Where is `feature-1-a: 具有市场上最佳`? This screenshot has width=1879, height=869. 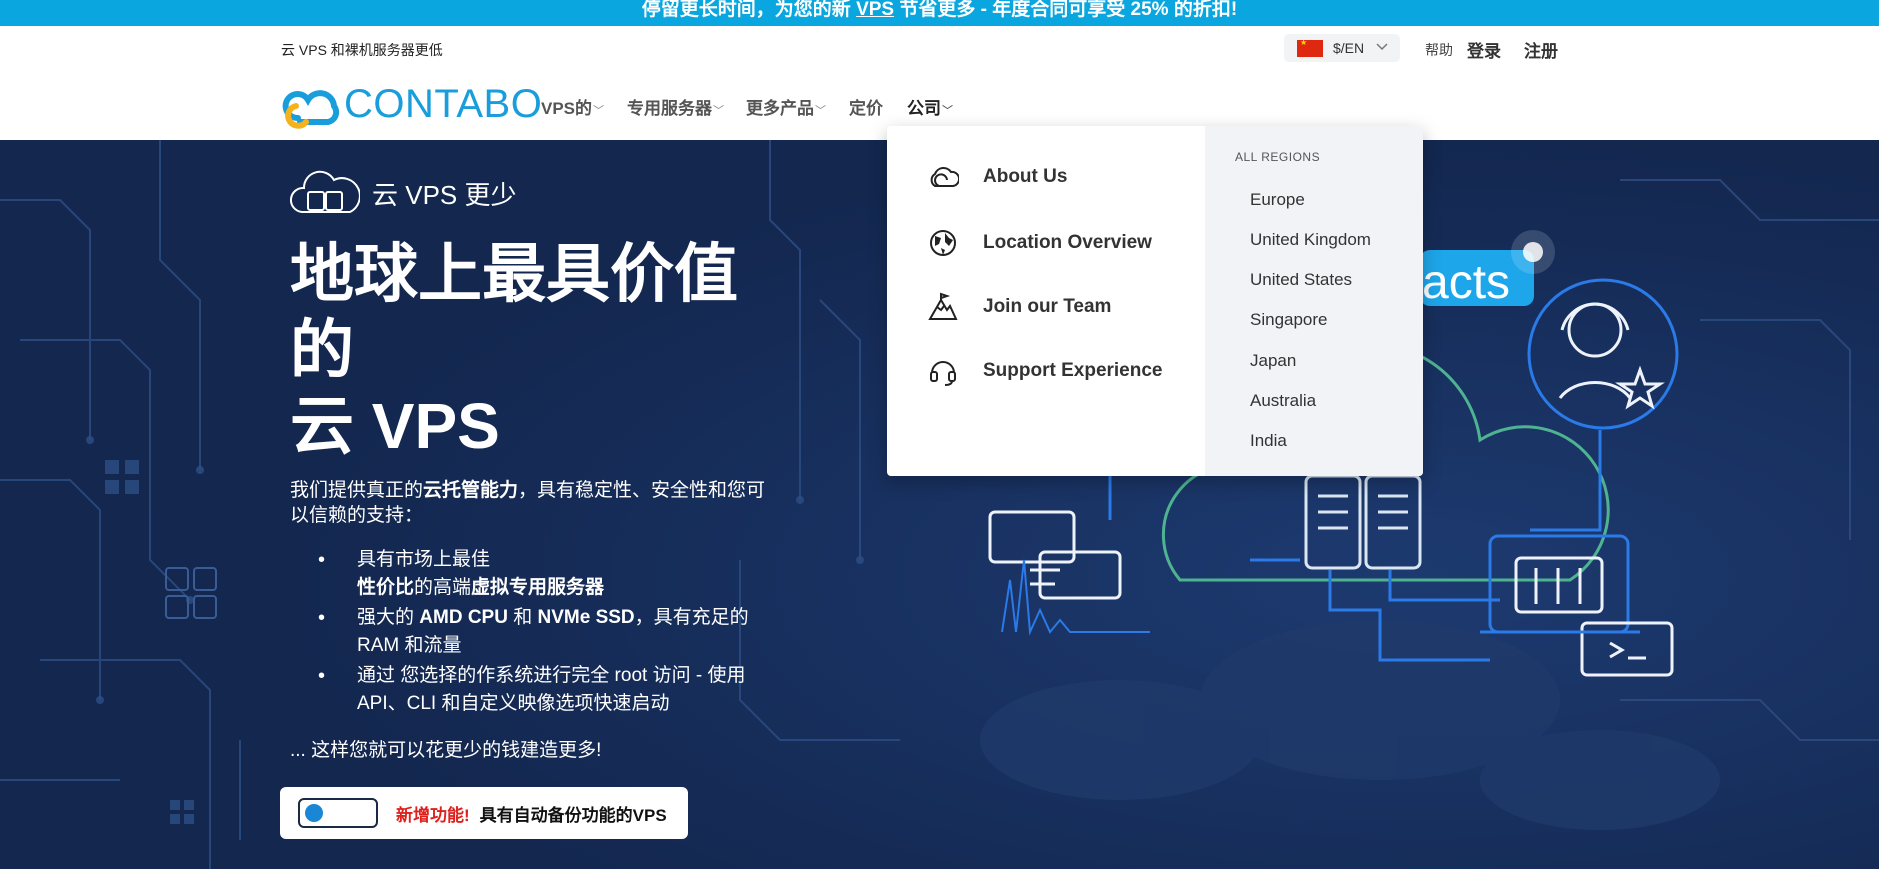 feature-1-a: 具有市场上最佳 is located at coordinates (424, 559).